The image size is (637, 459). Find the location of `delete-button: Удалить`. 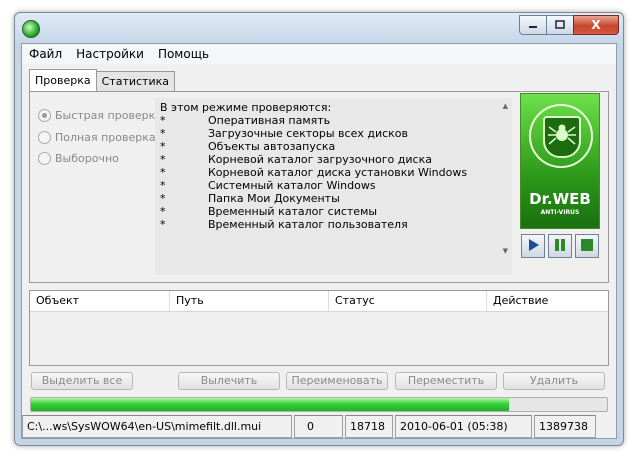

delete-button: Удалить is located at coordinates (554, 381).